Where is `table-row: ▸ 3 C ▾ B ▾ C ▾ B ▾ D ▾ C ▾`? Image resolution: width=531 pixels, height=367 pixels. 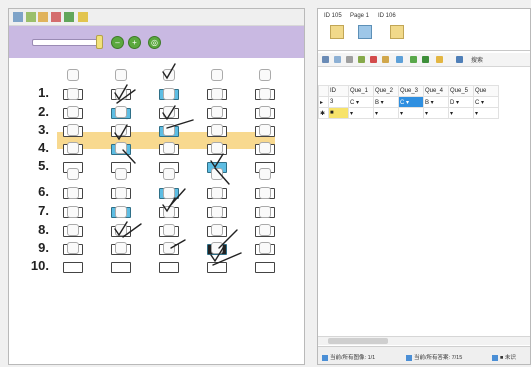
table-row: ▸ 3 C ▾ B ▾ C ▾ B ▾ D ▾ C ▾ is located at coordinates (408, 102).